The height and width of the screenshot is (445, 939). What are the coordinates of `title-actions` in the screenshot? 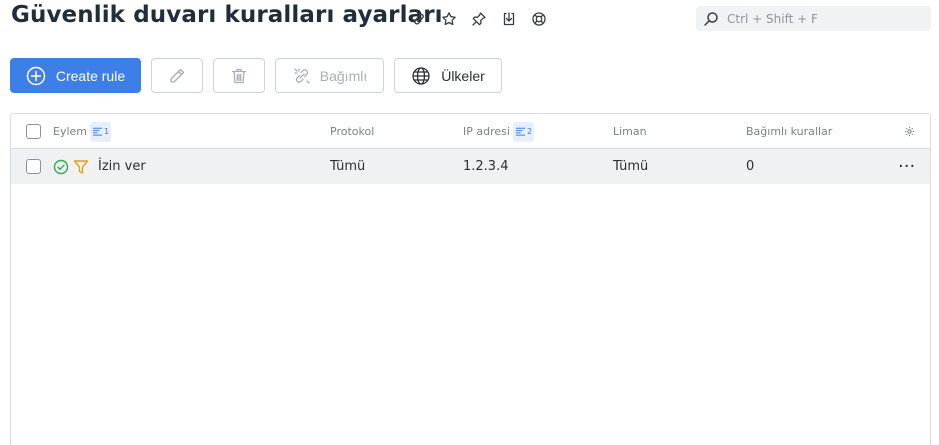 It's located at (479, 19).